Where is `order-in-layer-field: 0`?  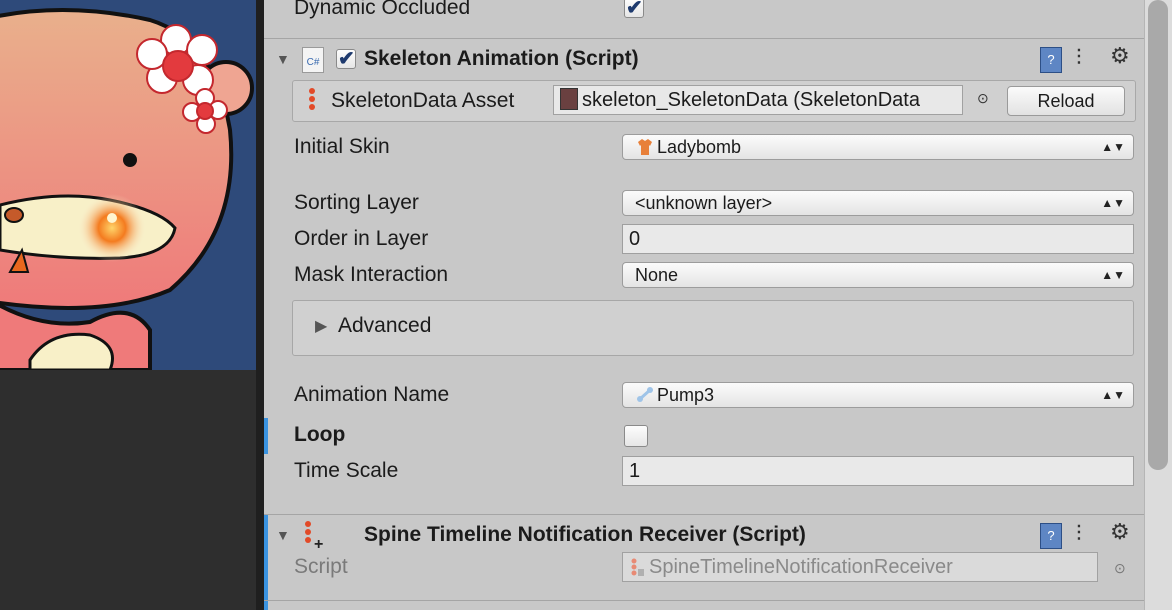
order-in-layer-field: 0 is located at coordinates (878, 239).